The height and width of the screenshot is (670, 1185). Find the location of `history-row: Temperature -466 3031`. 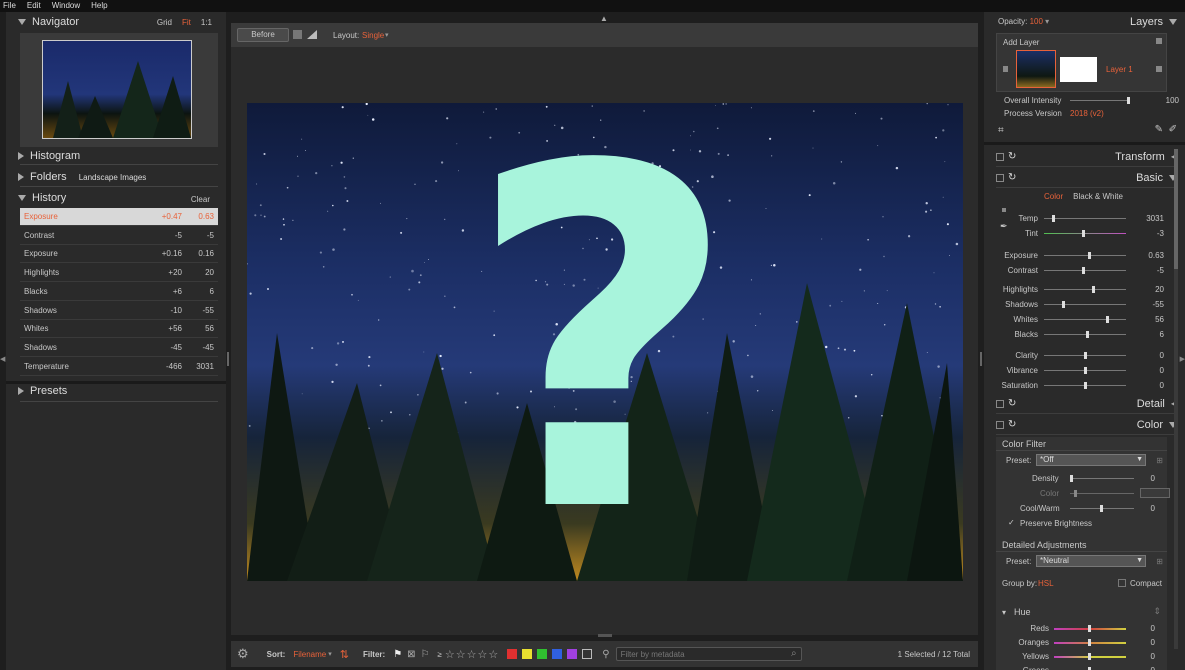

history-row: Temperature -466 3031 is located at coordinates (119, 367).